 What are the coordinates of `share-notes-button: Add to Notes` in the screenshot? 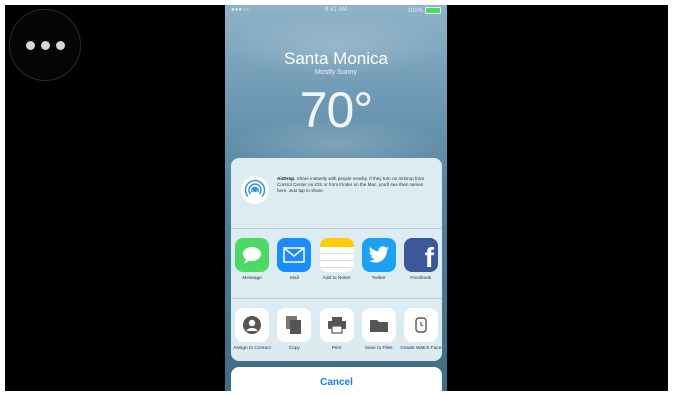 It's located at (336, 260).